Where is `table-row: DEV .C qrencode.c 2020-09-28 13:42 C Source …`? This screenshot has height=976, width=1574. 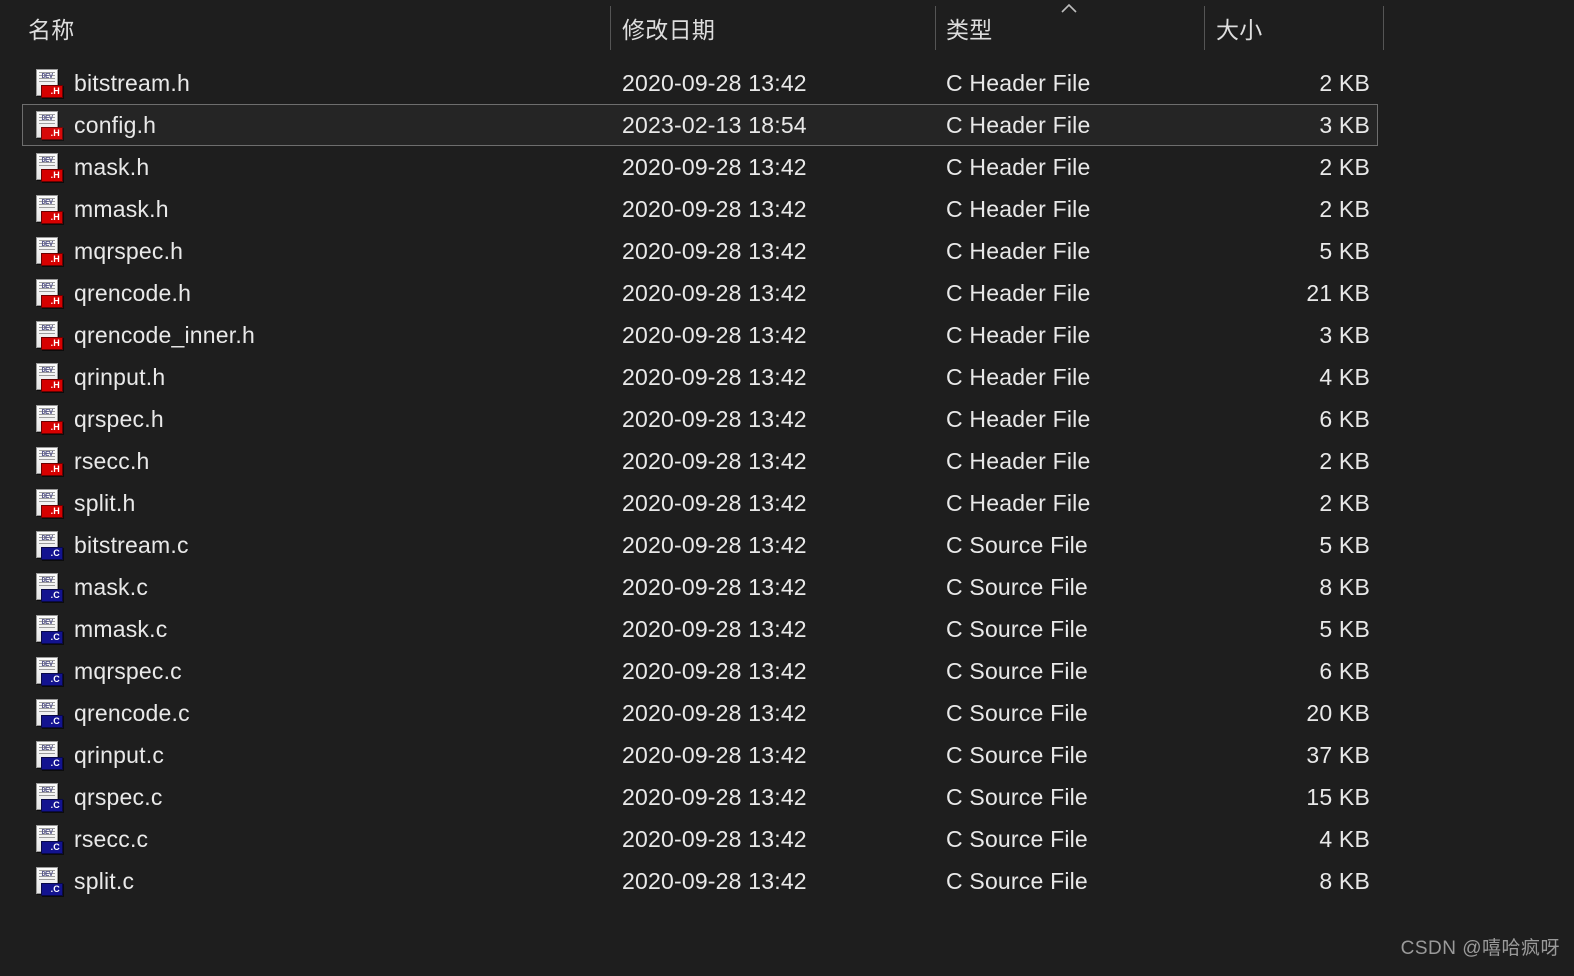
table-row: DEV .C qrencode.c 2020-09-28 13:42 C Source … is located at coordinates (787, 713).